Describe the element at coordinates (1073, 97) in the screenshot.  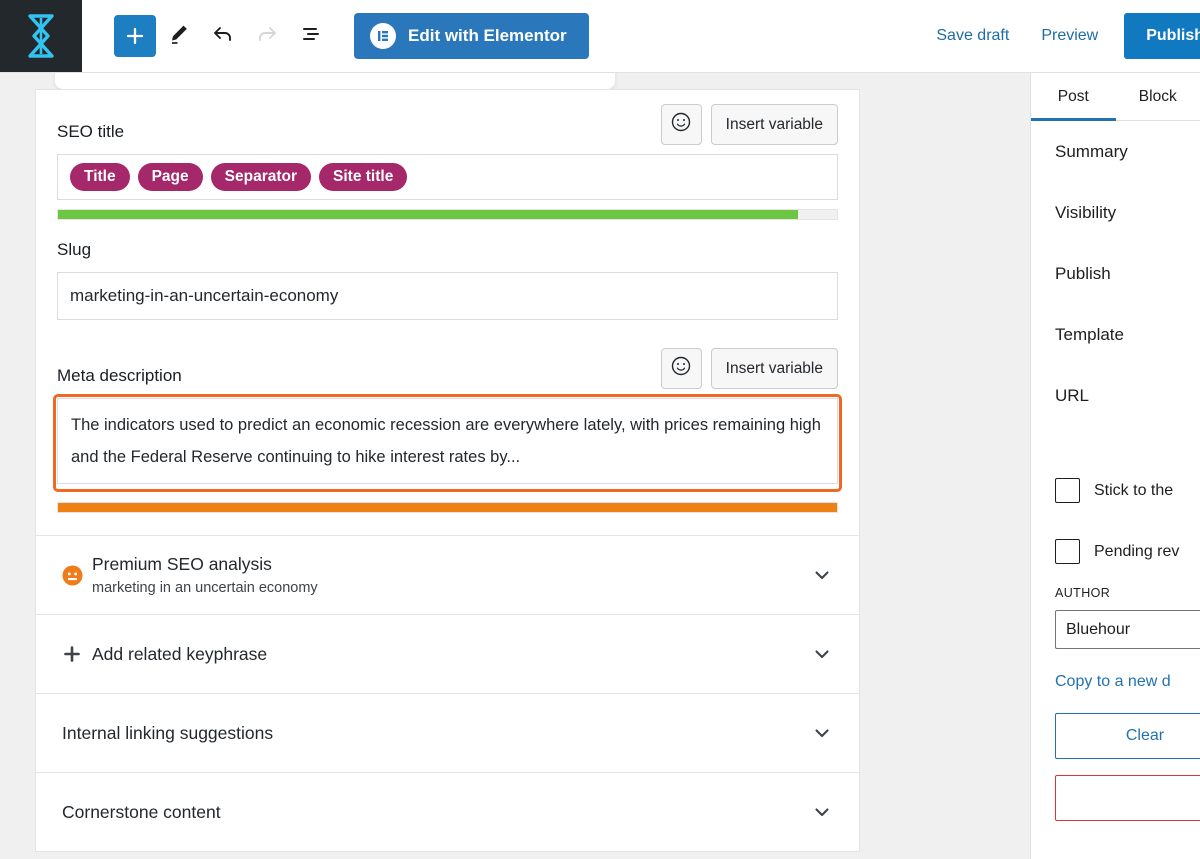
I see `tab-post: Post` at that location.